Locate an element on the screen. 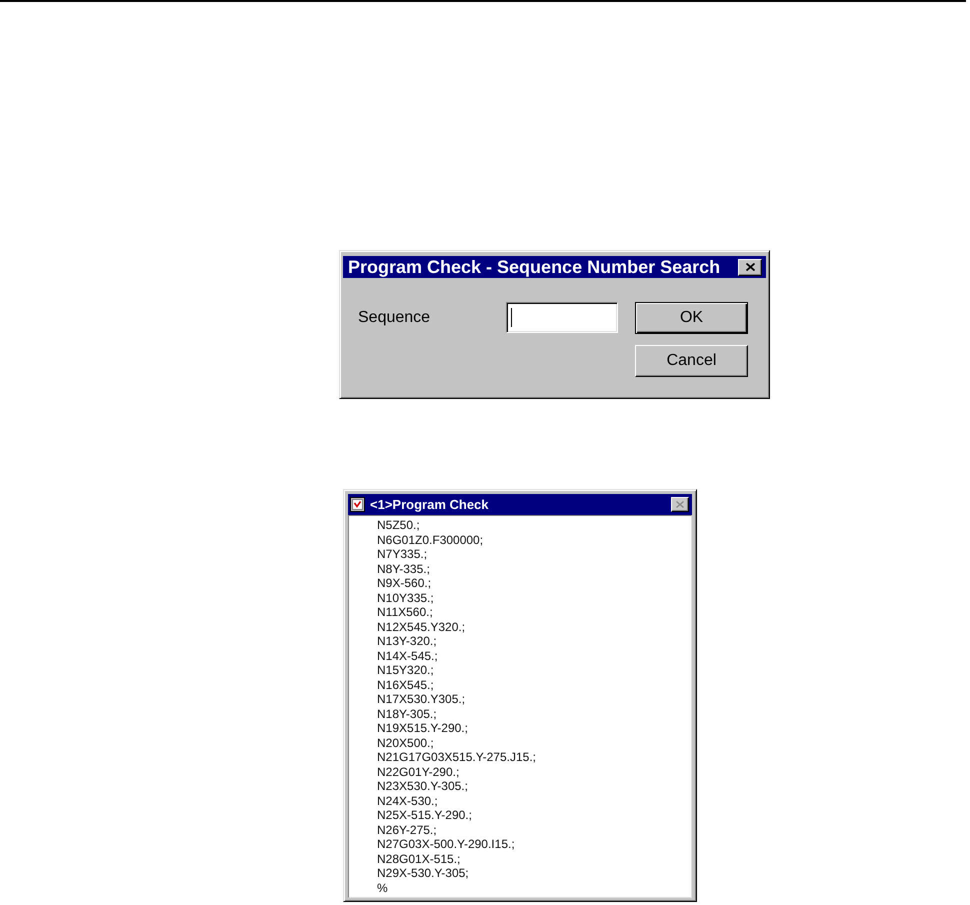 The width and height of the screenshot is (970, 905). window-title: <1>Program Check is located at coordinates (429, 504).